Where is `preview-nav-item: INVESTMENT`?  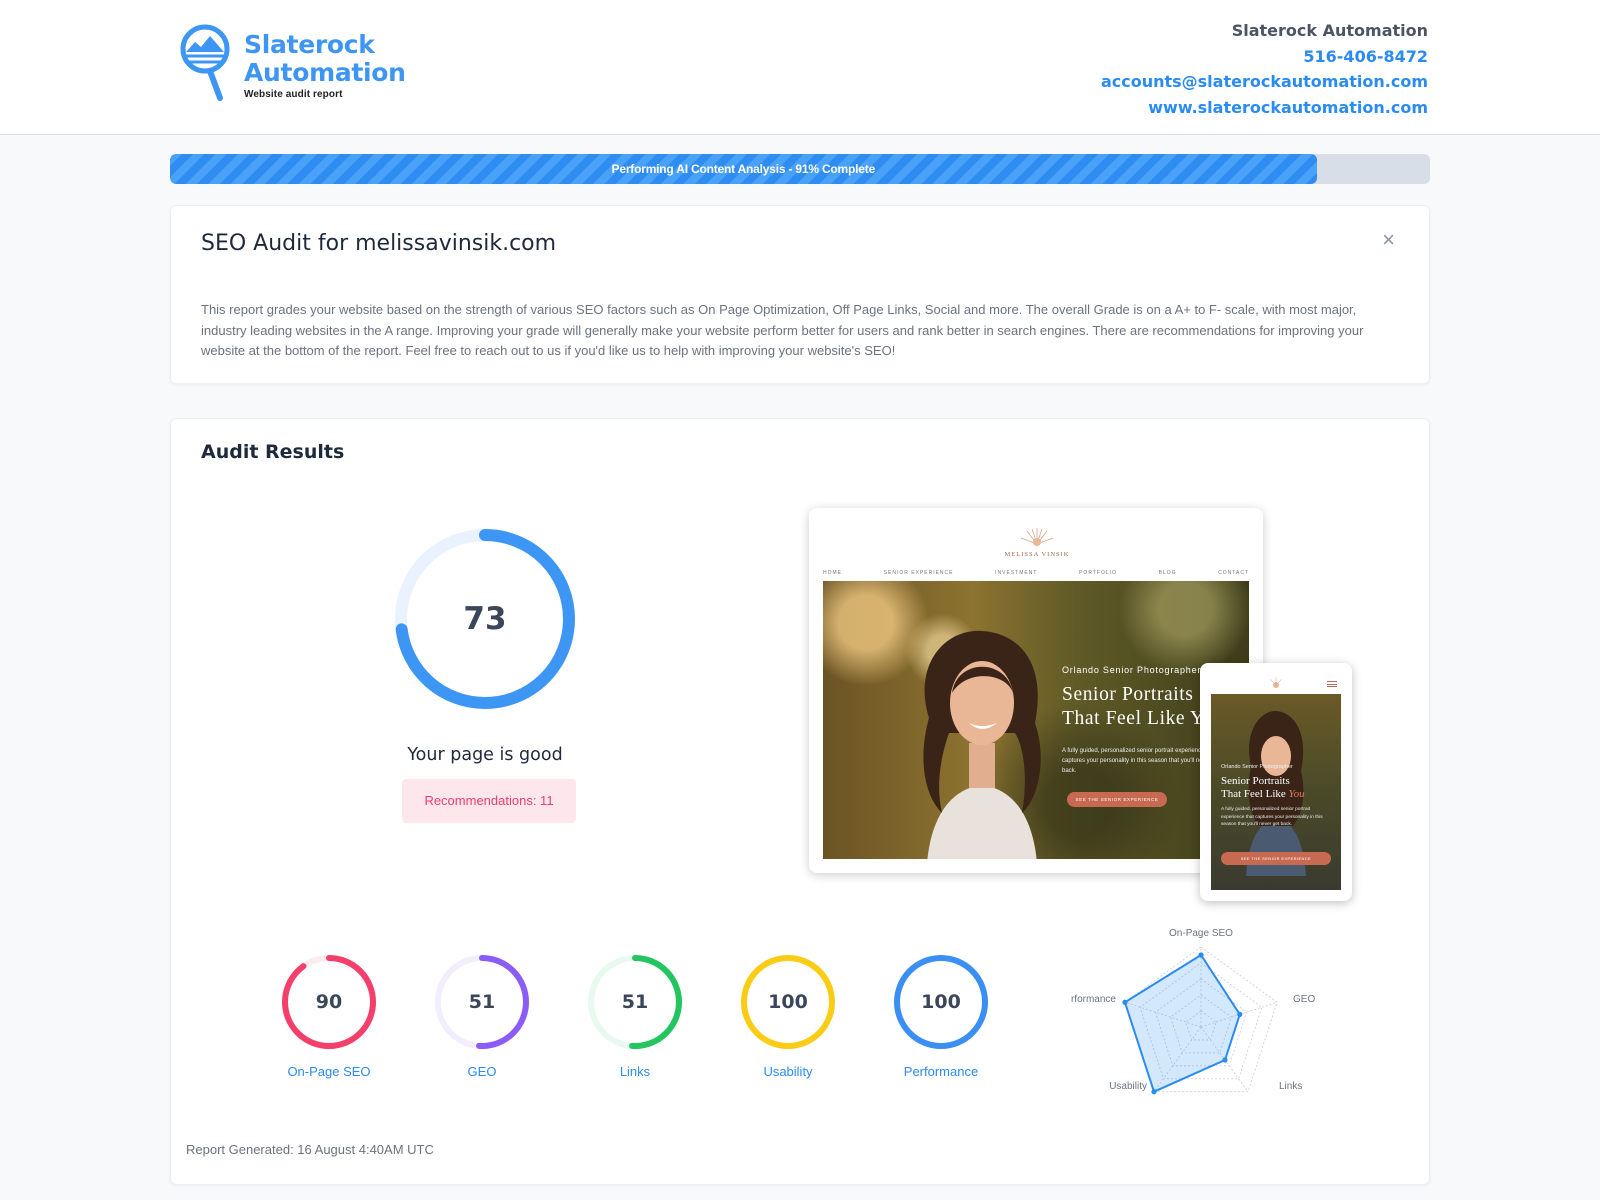 preview-nav-item: INVESTMENT is located at coordinates (1016, 573).